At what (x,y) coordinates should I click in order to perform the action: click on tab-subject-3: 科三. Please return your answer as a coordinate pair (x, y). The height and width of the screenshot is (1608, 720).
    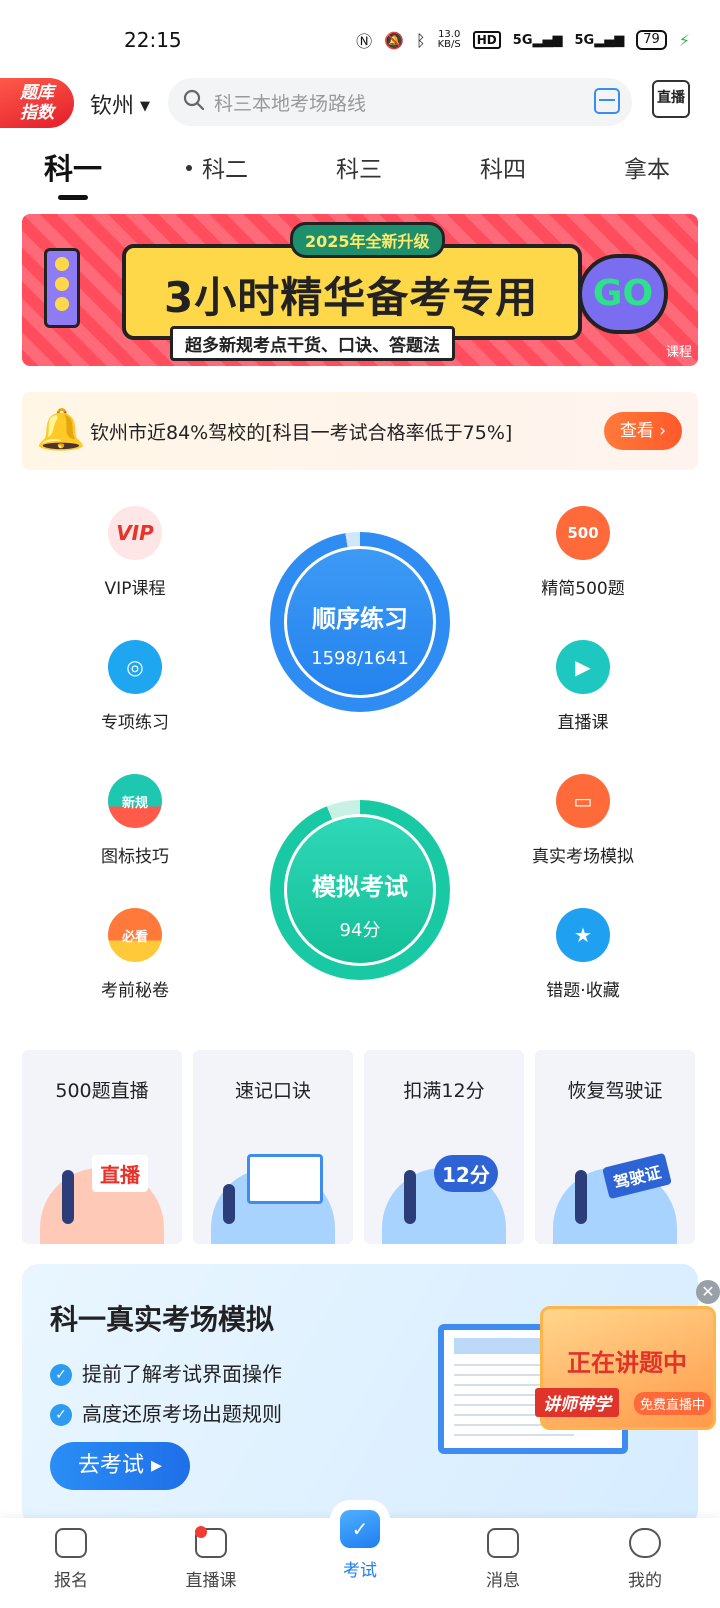
    Looking at the image, I should click on (359, 167).